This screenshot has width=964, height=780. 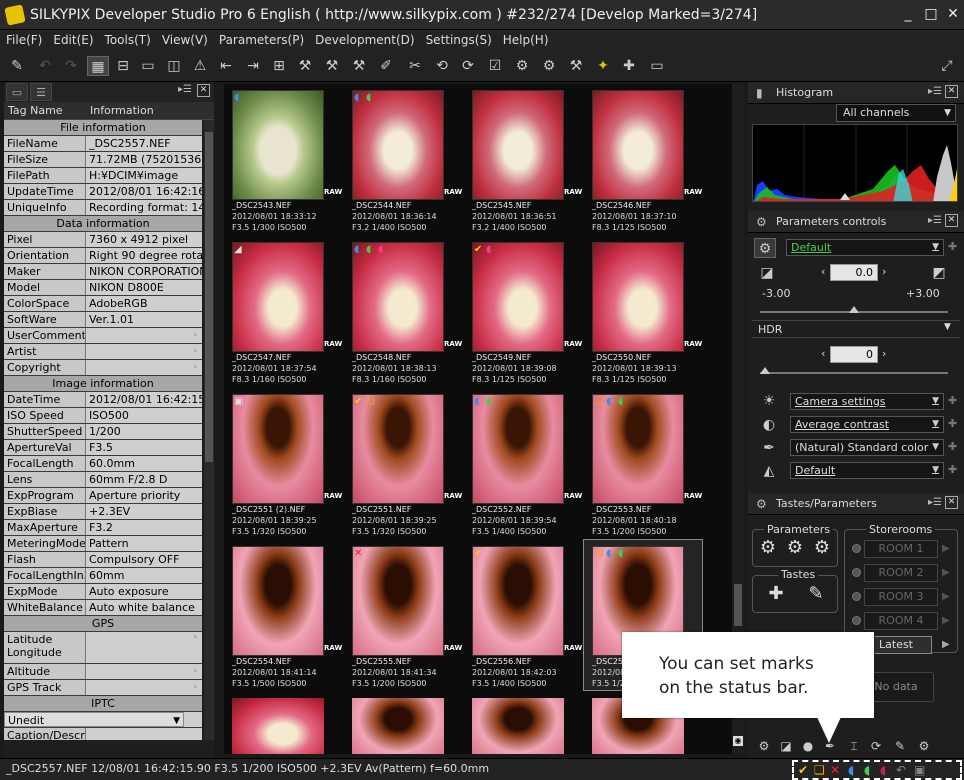 I want to click on lock-mark-icon: ▣, so click(x=919, y=770).